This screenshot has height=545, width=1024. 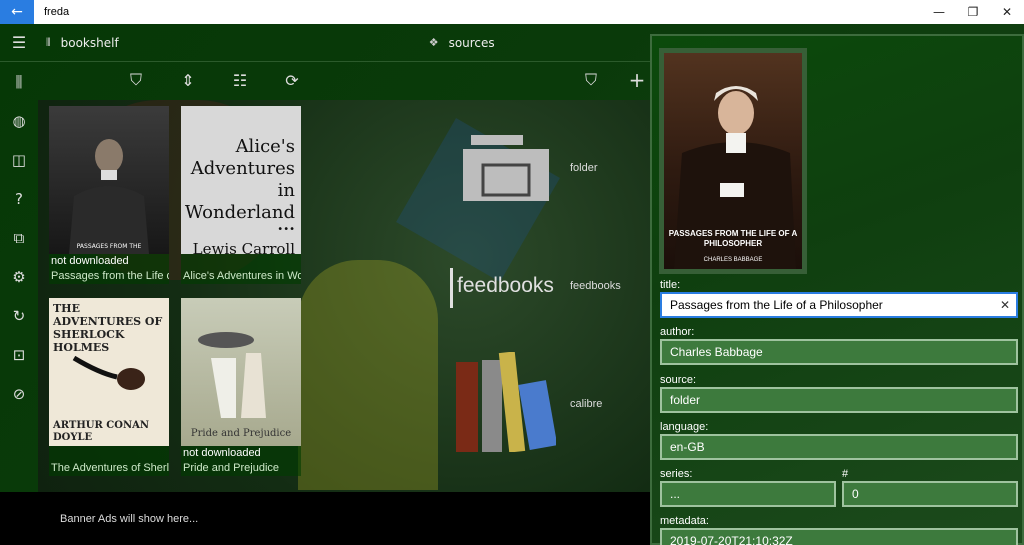 I want to click on lock-document-icon: ⊡, so click(x=19, y=354).